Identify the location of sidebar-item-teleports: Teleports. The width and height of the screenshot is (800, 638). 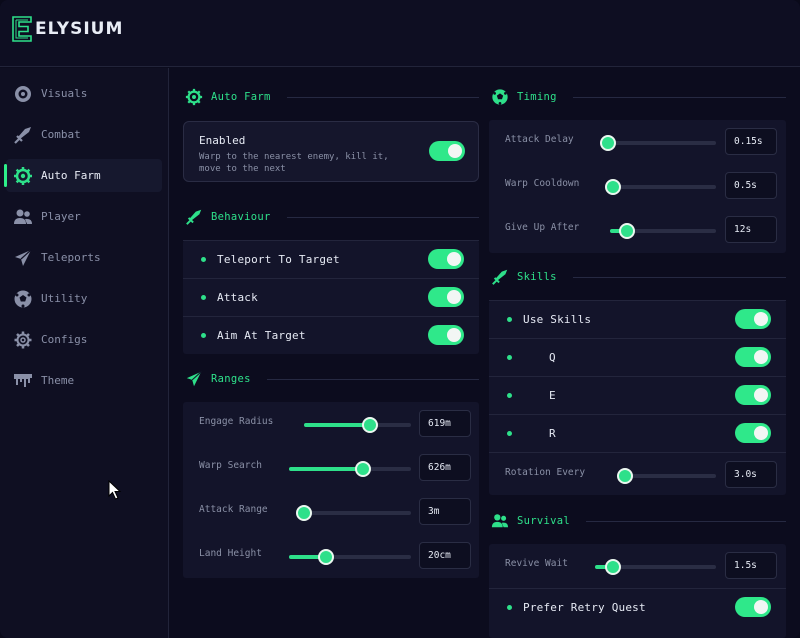
(84, 257).